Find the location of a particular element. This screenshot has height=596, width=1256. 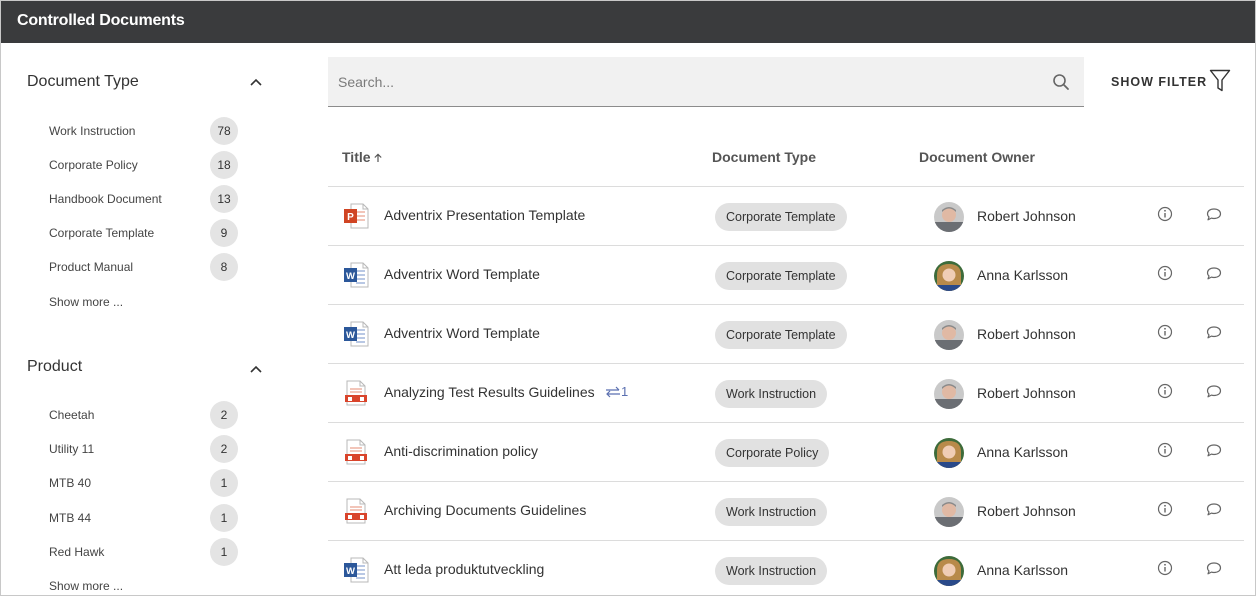

count-badge: 8 is located at coordinates (224, 267).